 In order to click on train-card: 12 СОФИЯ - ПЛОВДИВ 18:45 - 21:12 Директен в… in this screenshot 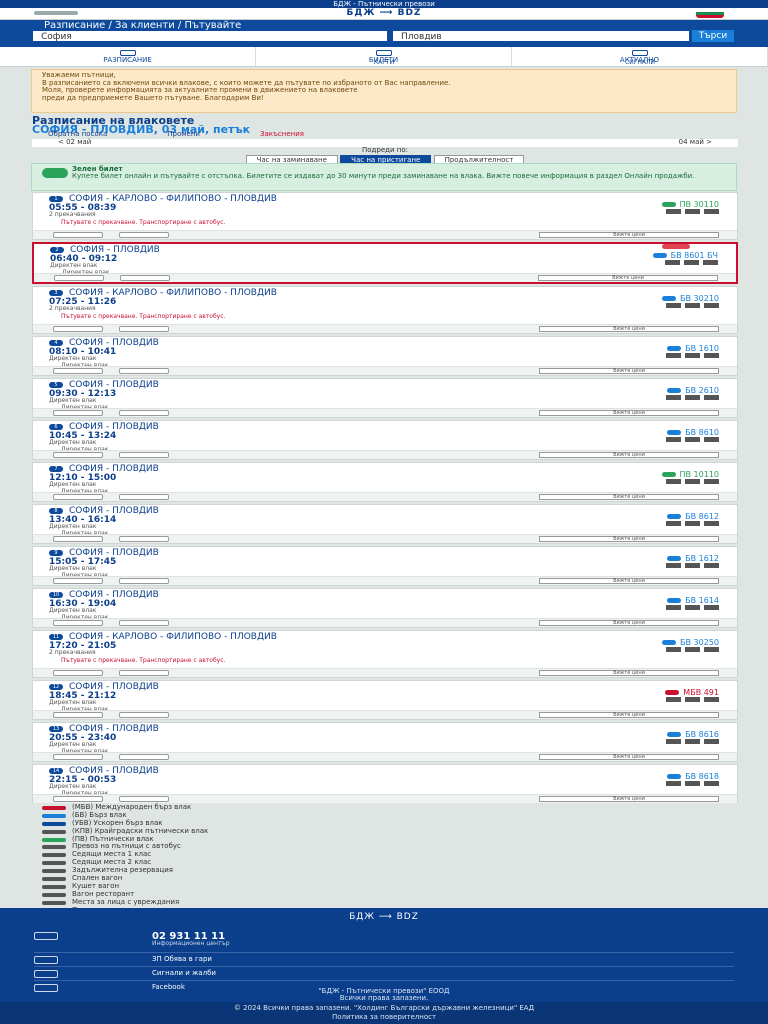, I will do `click(385, 700)`.